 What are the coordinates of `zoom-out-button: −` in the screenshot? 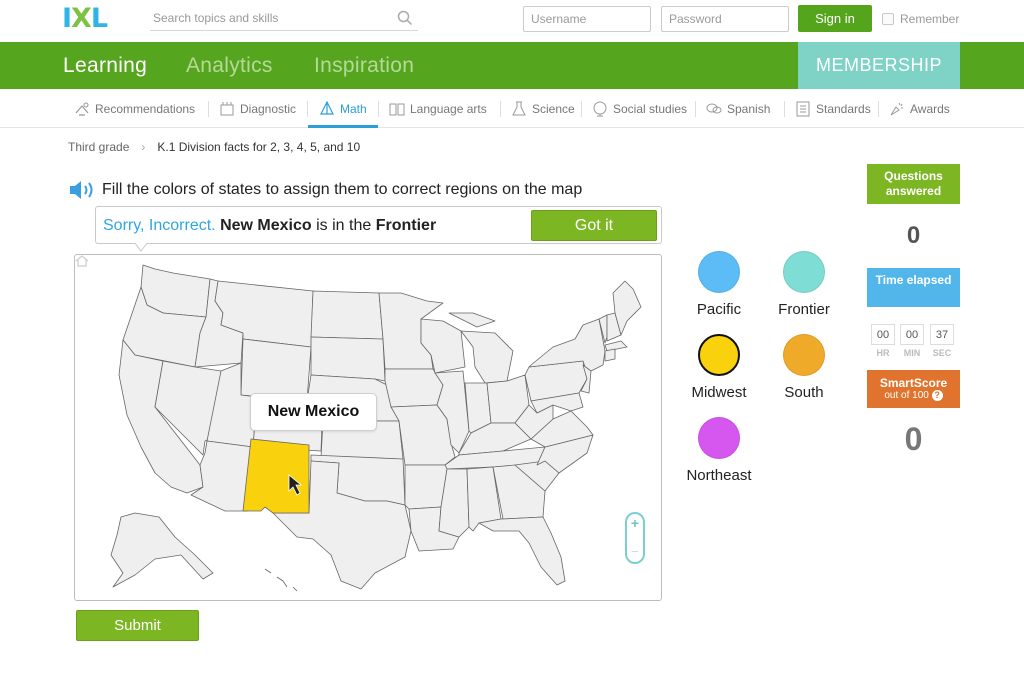 It's located at (635, 551).